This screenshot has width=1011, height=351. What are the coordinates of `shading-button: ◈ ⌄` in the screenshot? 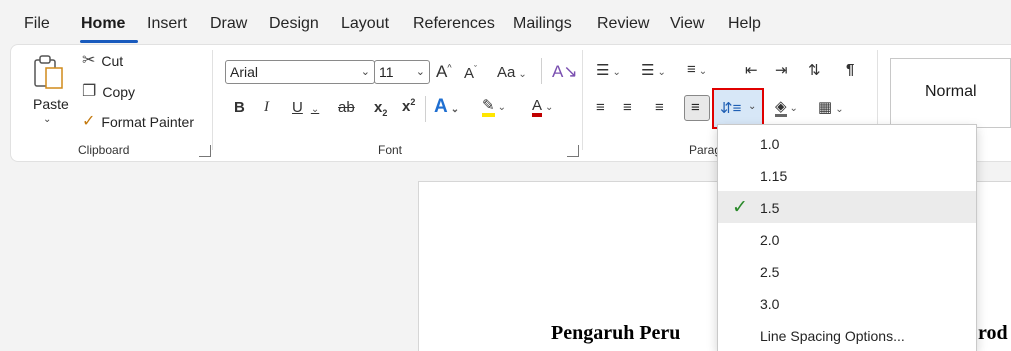 It's located at (786, 107).